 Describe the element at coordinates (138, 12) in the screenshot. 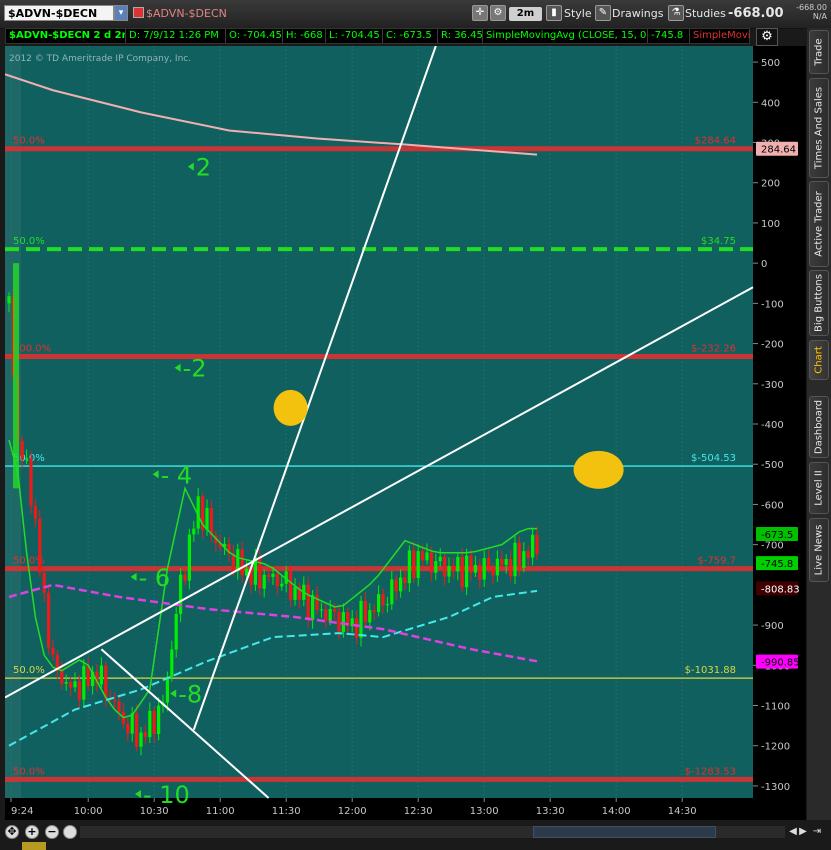

I see `symbol-link-icon` at that location.